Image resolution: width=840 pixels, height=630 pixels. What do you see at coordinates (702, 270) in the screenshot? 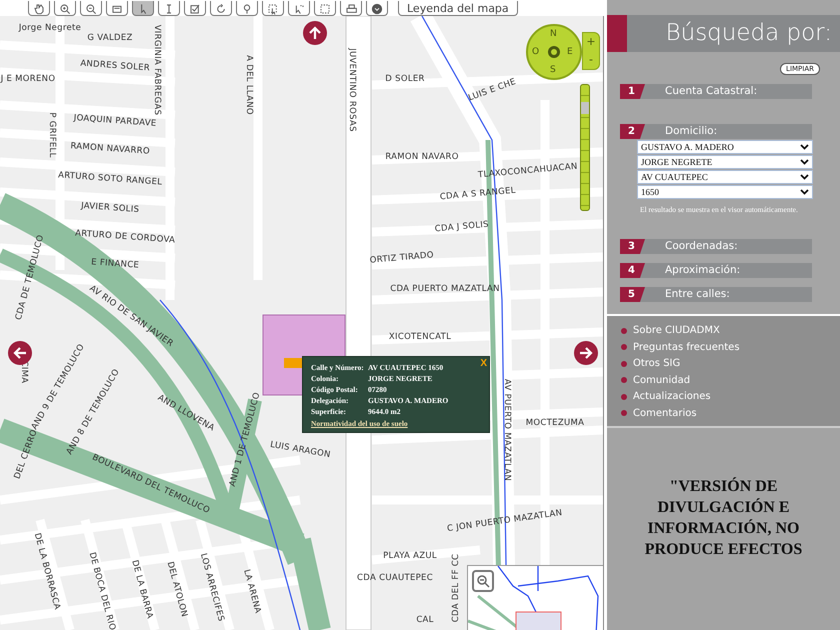
I see `section-label: Aproximación:` at bounding box center [702, 270].